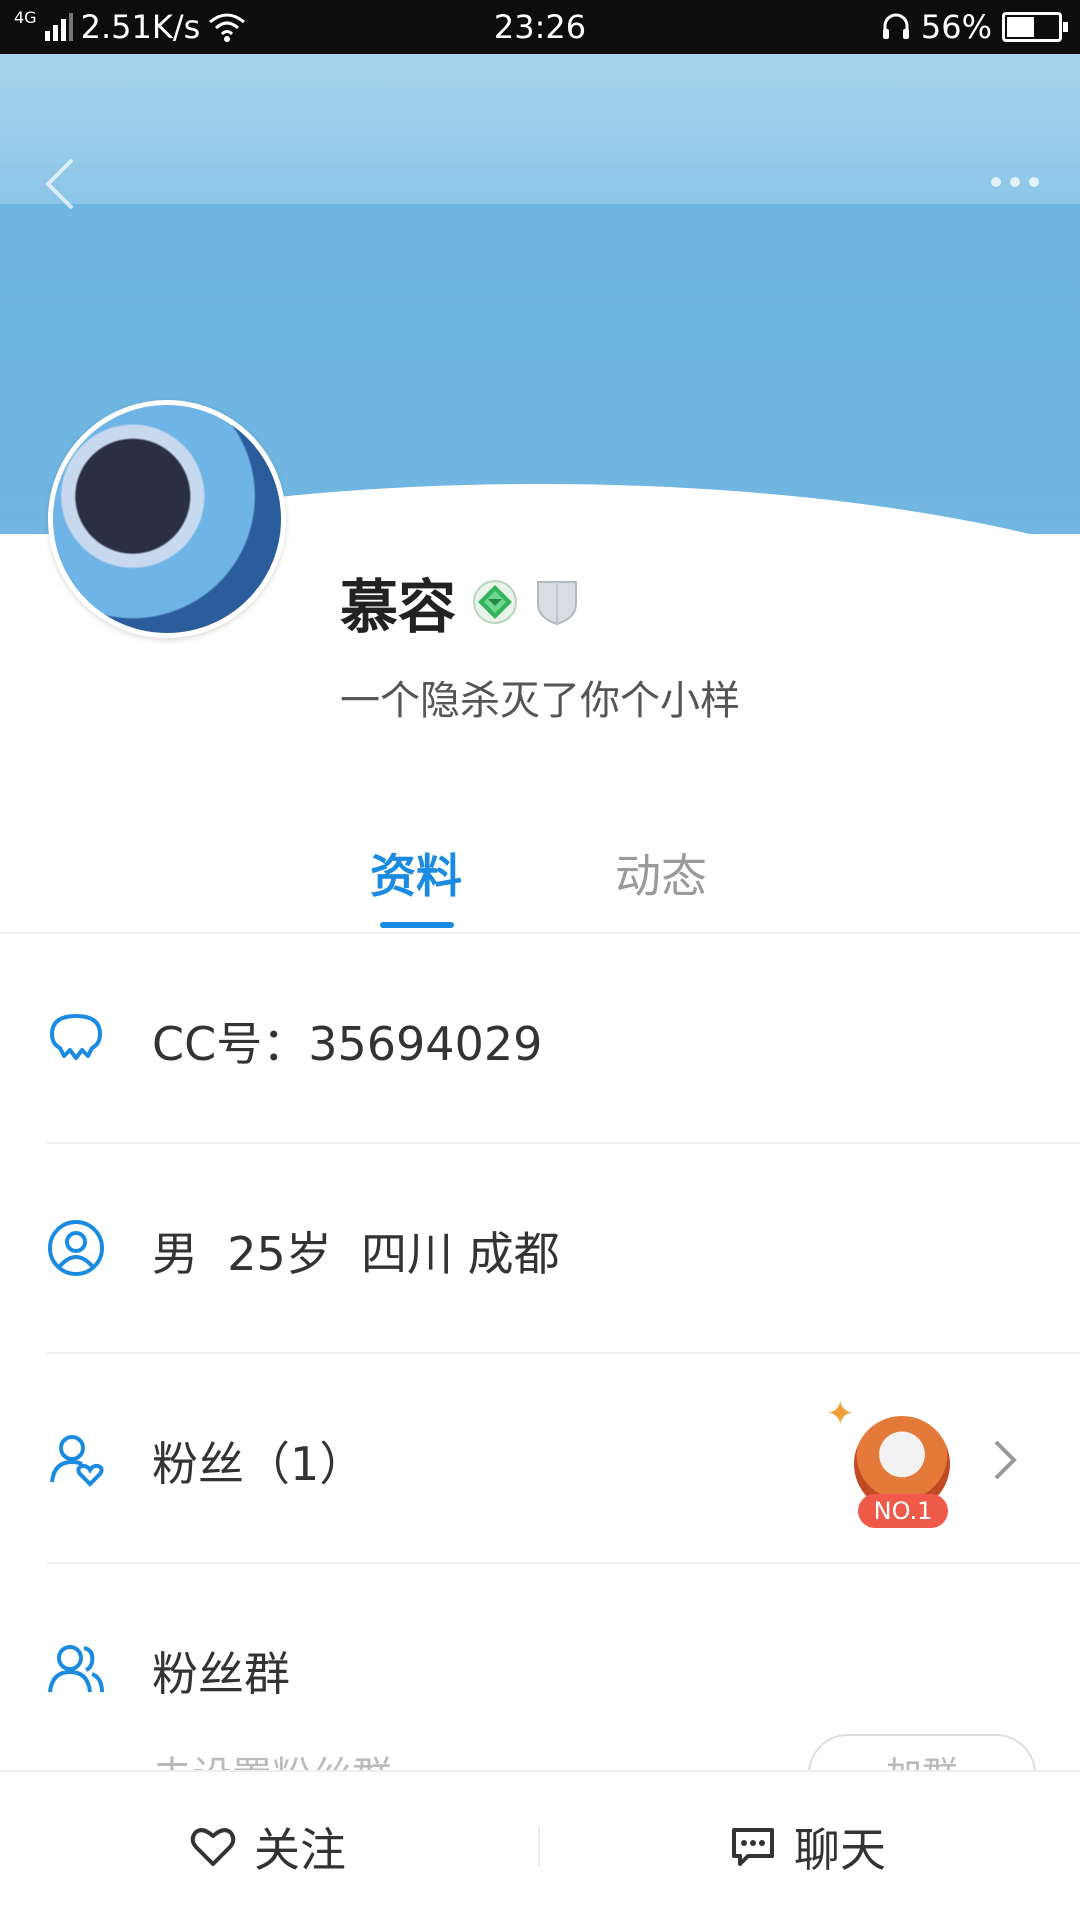 The image size is (1080, 1922). Describe the element at coordinates (167, 519) in the screenshot. I see `avatar` at that location.